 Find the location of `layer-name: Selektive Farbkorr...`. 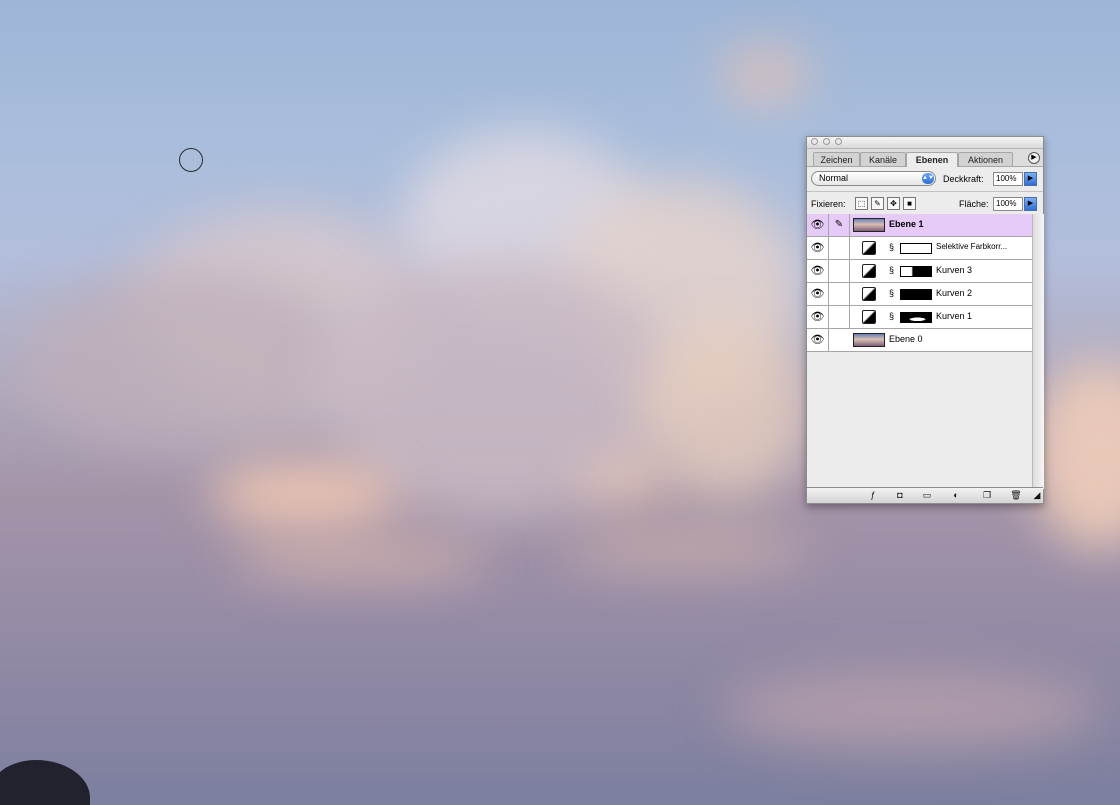

layer-name: Selektive Farbkorr... is located at coordinates (972, 246).